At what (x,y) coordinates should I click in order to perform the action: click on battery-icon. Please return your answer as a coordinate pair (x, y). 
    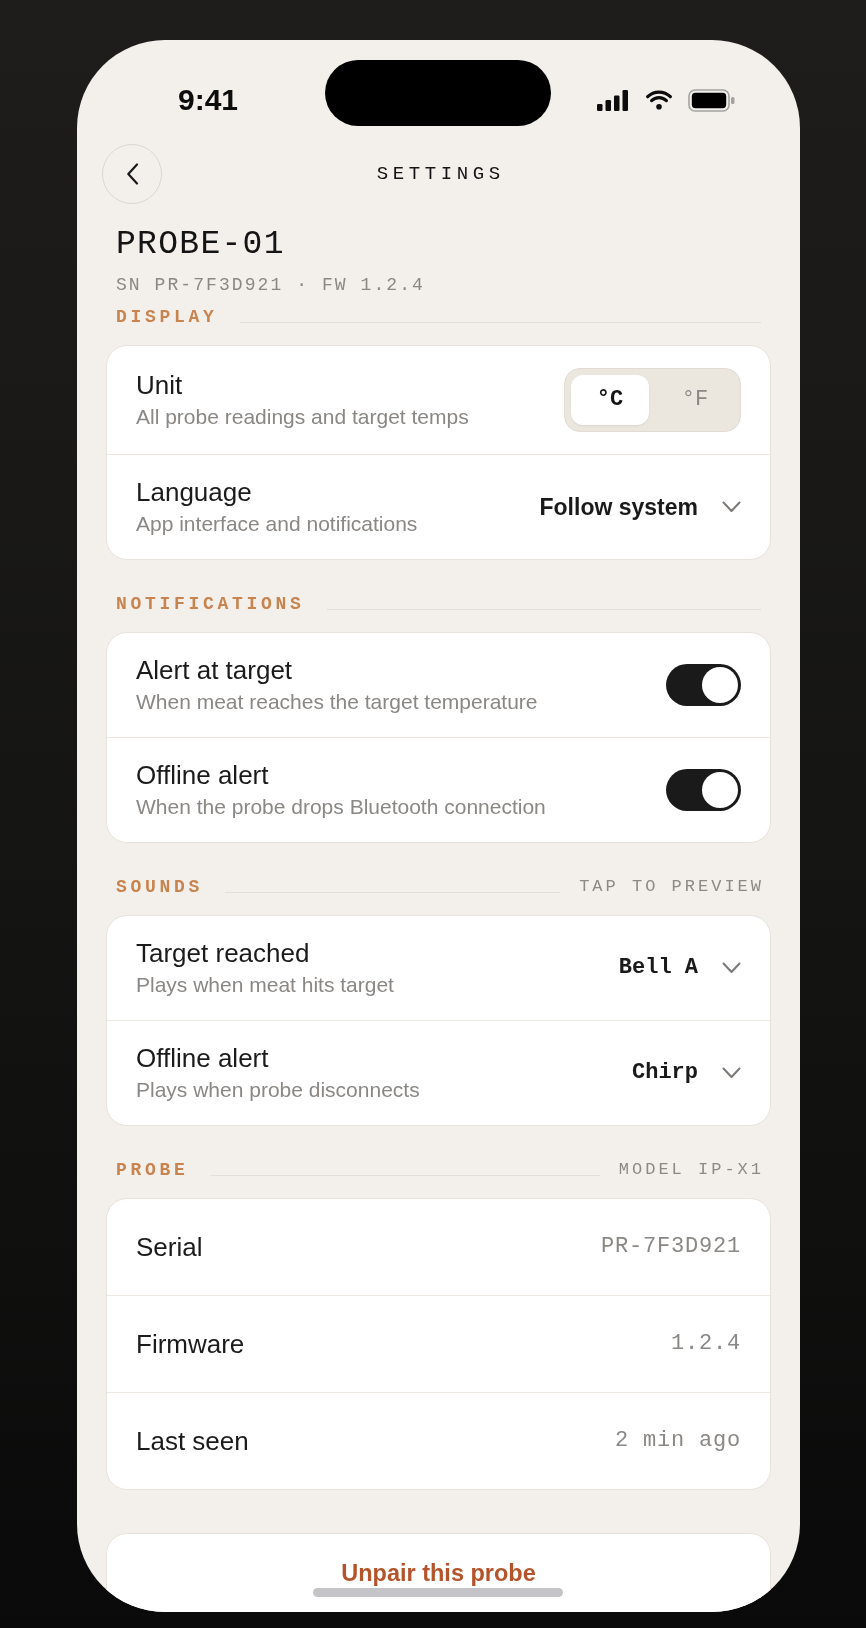
    Looking at the image, I should click on (711, 100).